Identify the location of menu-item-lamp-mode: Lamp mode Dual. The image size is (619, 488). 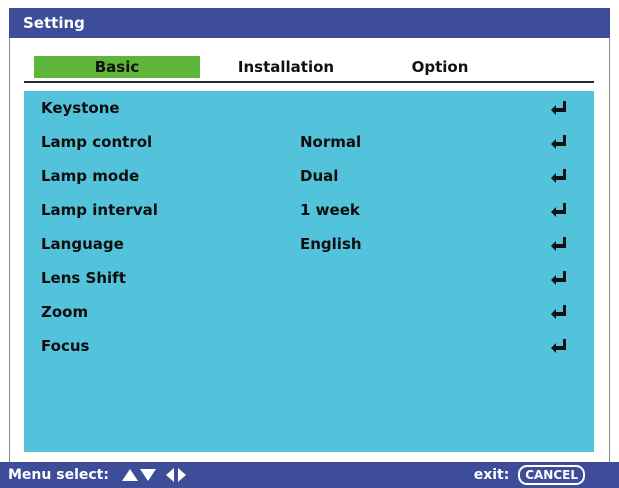
(309, 176).